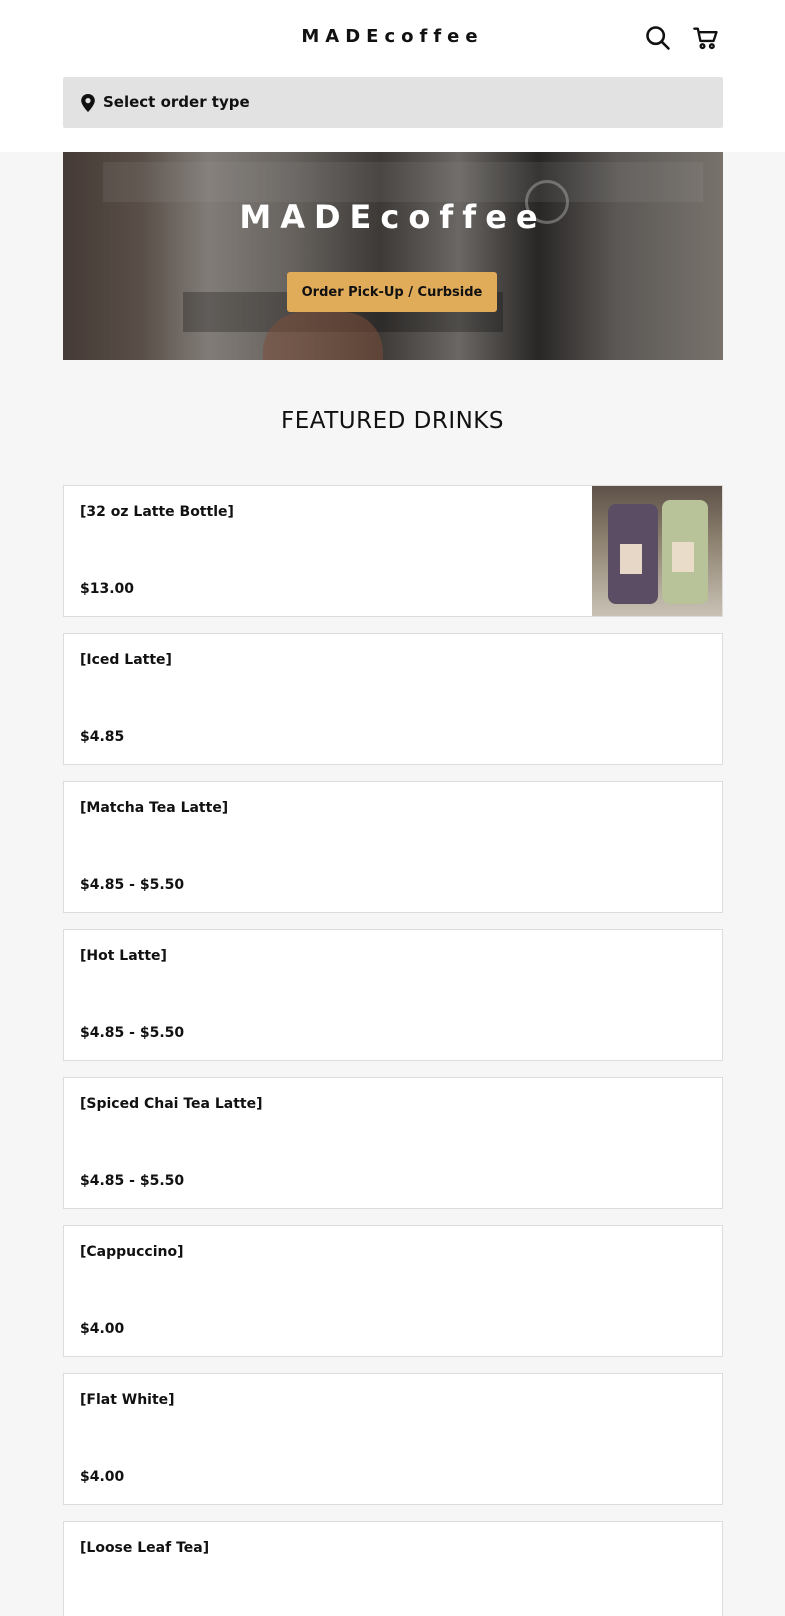 This screenshot has height=1616, width=785. I want to click on cart-icon, so click(706, 38).